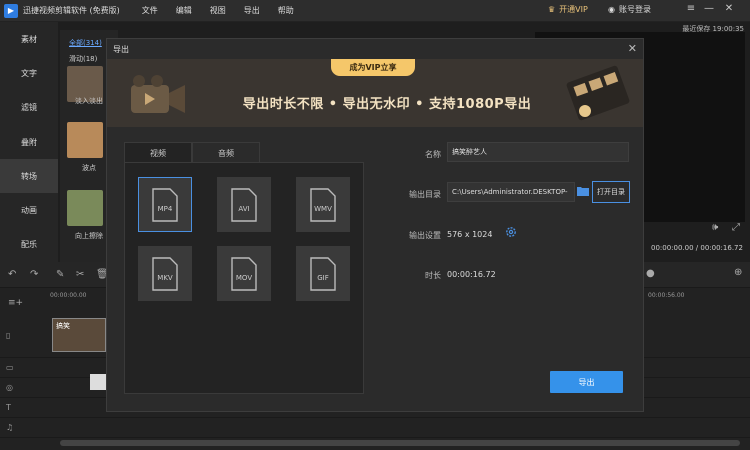 This screenshot has width=750, height=450. Describe the element at coordinates (400, 443) in the screenshot. I see `timeline-scrollbar` at that location.